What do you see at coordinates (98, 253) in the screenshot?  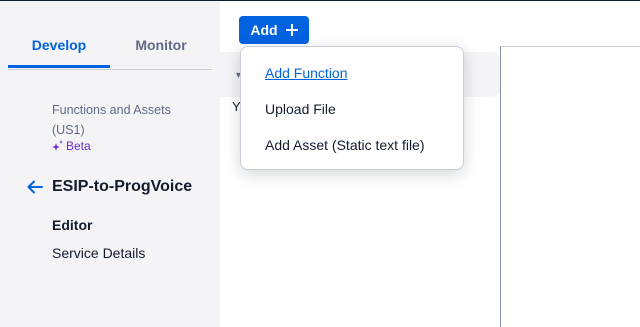 I see `nav-service-details: Service Details` at bounding box center [98, 253].